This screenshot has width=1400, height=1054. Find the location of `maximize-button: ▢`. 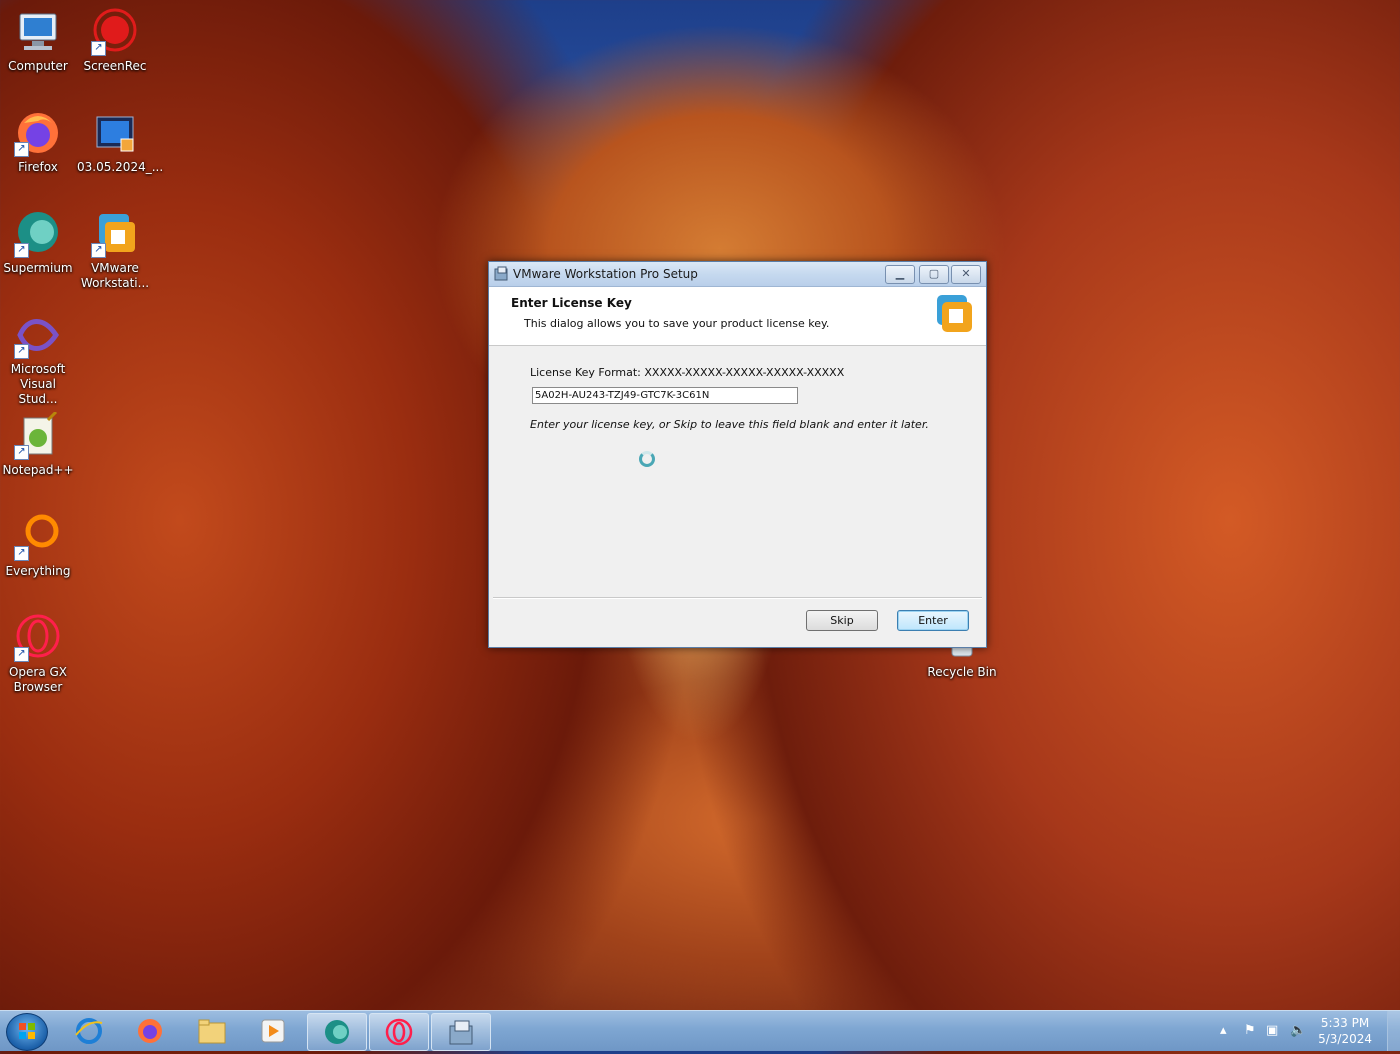

maximize-button: ▢ is located at coordinates (934, 274).